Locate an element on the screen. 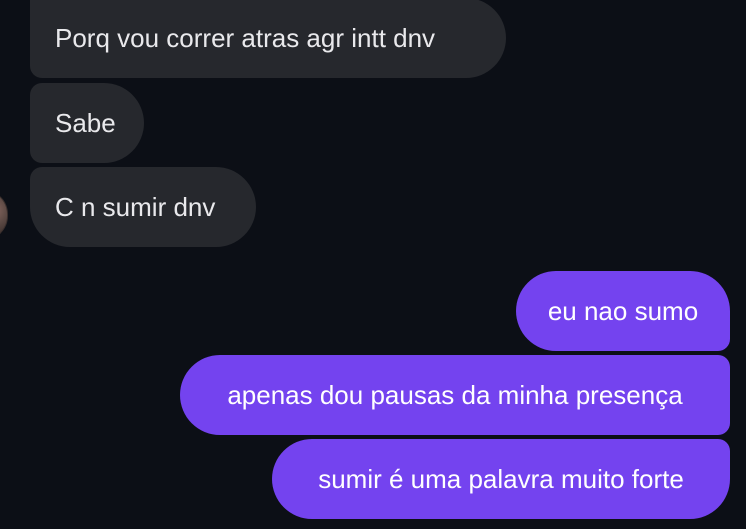  message-text: sumir é uma palavra muito forte is located at coordinates (501, 479).